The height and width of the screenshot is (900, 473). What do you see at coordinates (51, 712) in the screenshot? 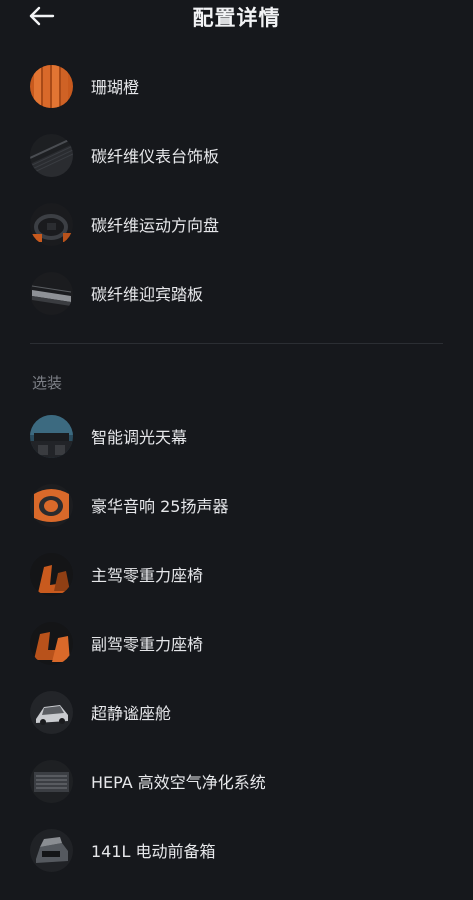
I see `quiet-cabin-icon` at bounding box center [51, 712].